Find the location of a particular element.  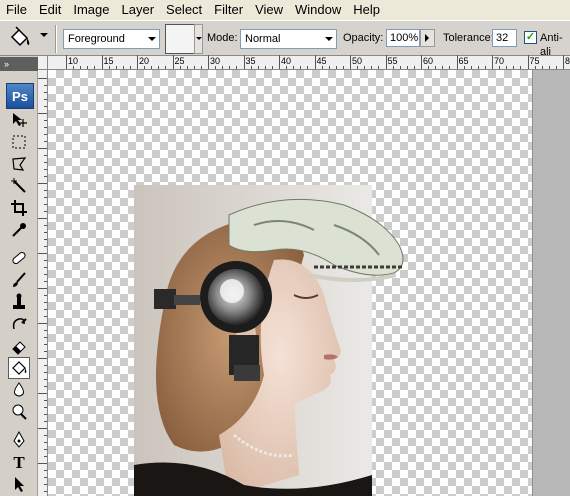

menu-window: Window is located at coordinates (318, 10).